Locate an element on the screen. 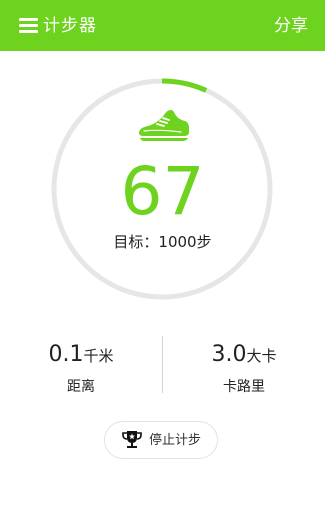 This screenshot has height=512, width=325. distance-value-line: 0.1千米 is located at coordinates (81, 355).